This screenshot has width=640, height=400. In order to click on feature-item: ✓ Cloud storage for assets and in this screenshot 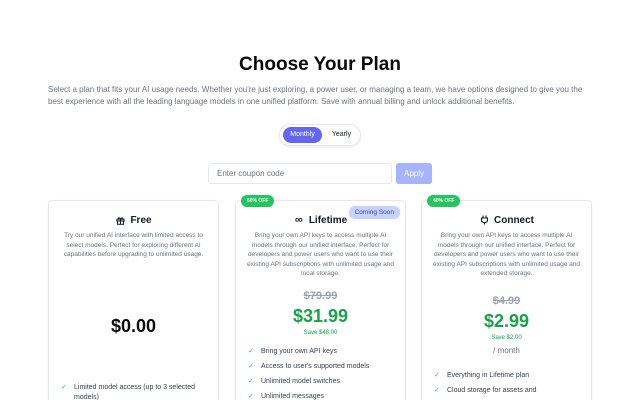, I will do `click(508, 391)`.